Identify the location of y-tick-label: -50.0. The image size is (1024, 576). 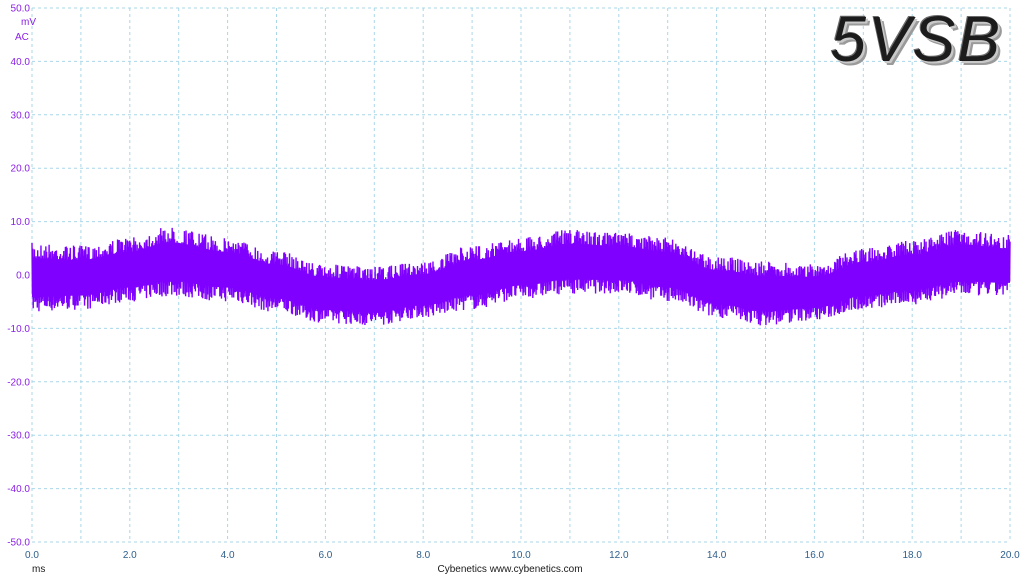
(18, 543).